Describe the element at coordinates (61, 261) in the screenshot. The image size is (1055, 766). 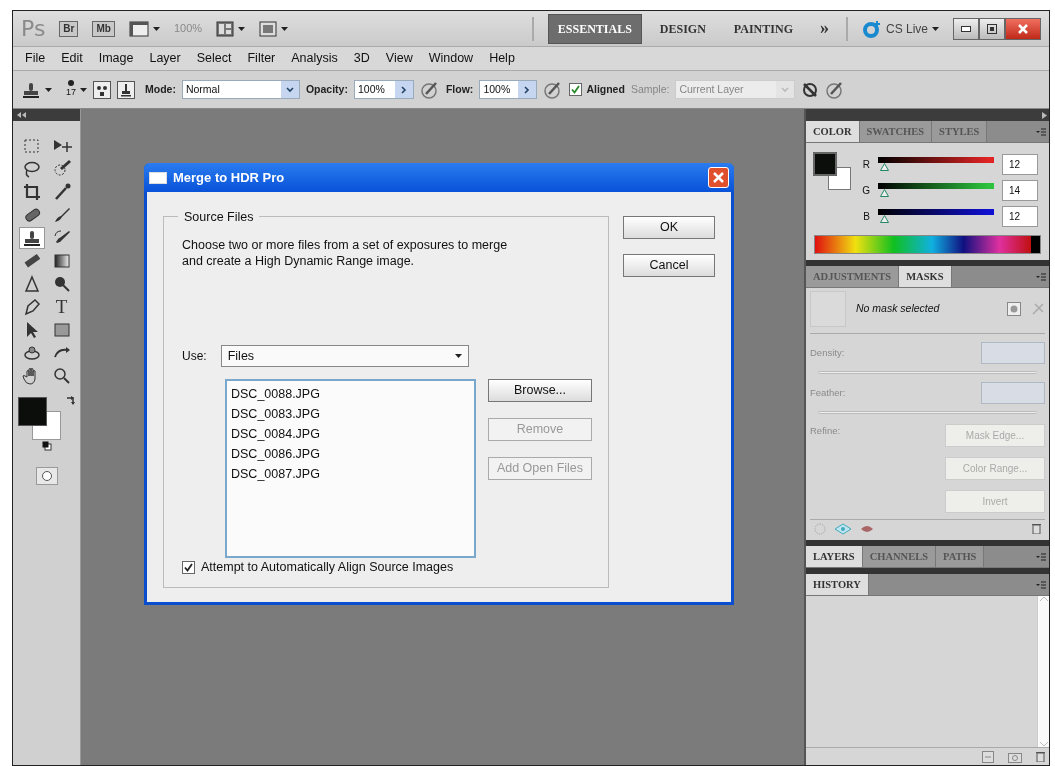
I see `gradient-icon` at that location.